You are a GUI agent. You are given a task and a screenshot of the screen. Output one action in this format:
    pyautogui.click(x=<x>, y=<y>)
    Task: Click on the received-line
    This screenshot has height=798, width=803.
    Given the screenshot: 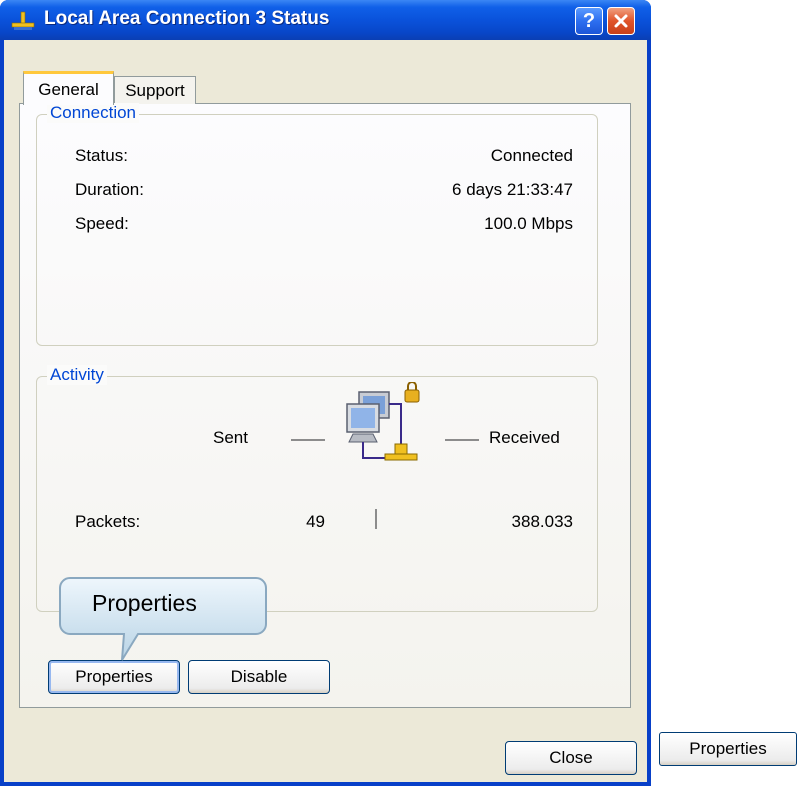 What is the action you would take?
    pyautogui.click(x=462, y=440)
    